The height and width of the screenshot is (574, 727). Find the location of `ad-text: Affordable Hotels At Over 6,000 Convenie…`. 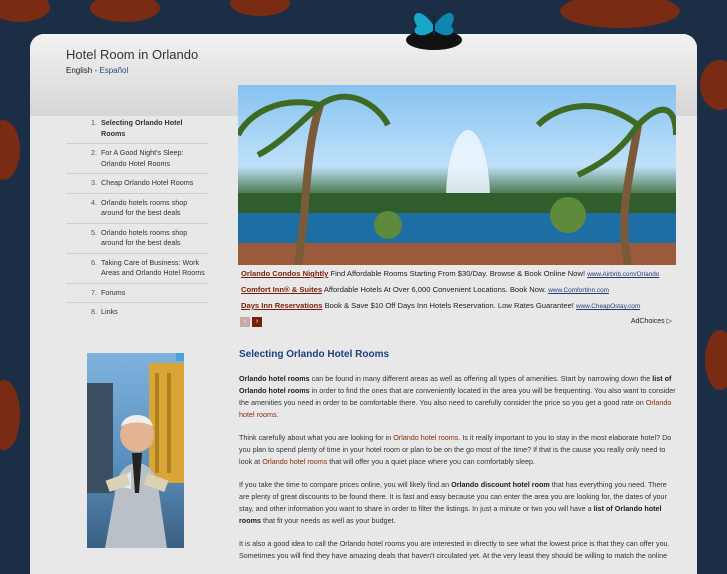

ad-text: Affordable Hotels At Over 6,000 Convenie… is located at coordinates (435, 289).